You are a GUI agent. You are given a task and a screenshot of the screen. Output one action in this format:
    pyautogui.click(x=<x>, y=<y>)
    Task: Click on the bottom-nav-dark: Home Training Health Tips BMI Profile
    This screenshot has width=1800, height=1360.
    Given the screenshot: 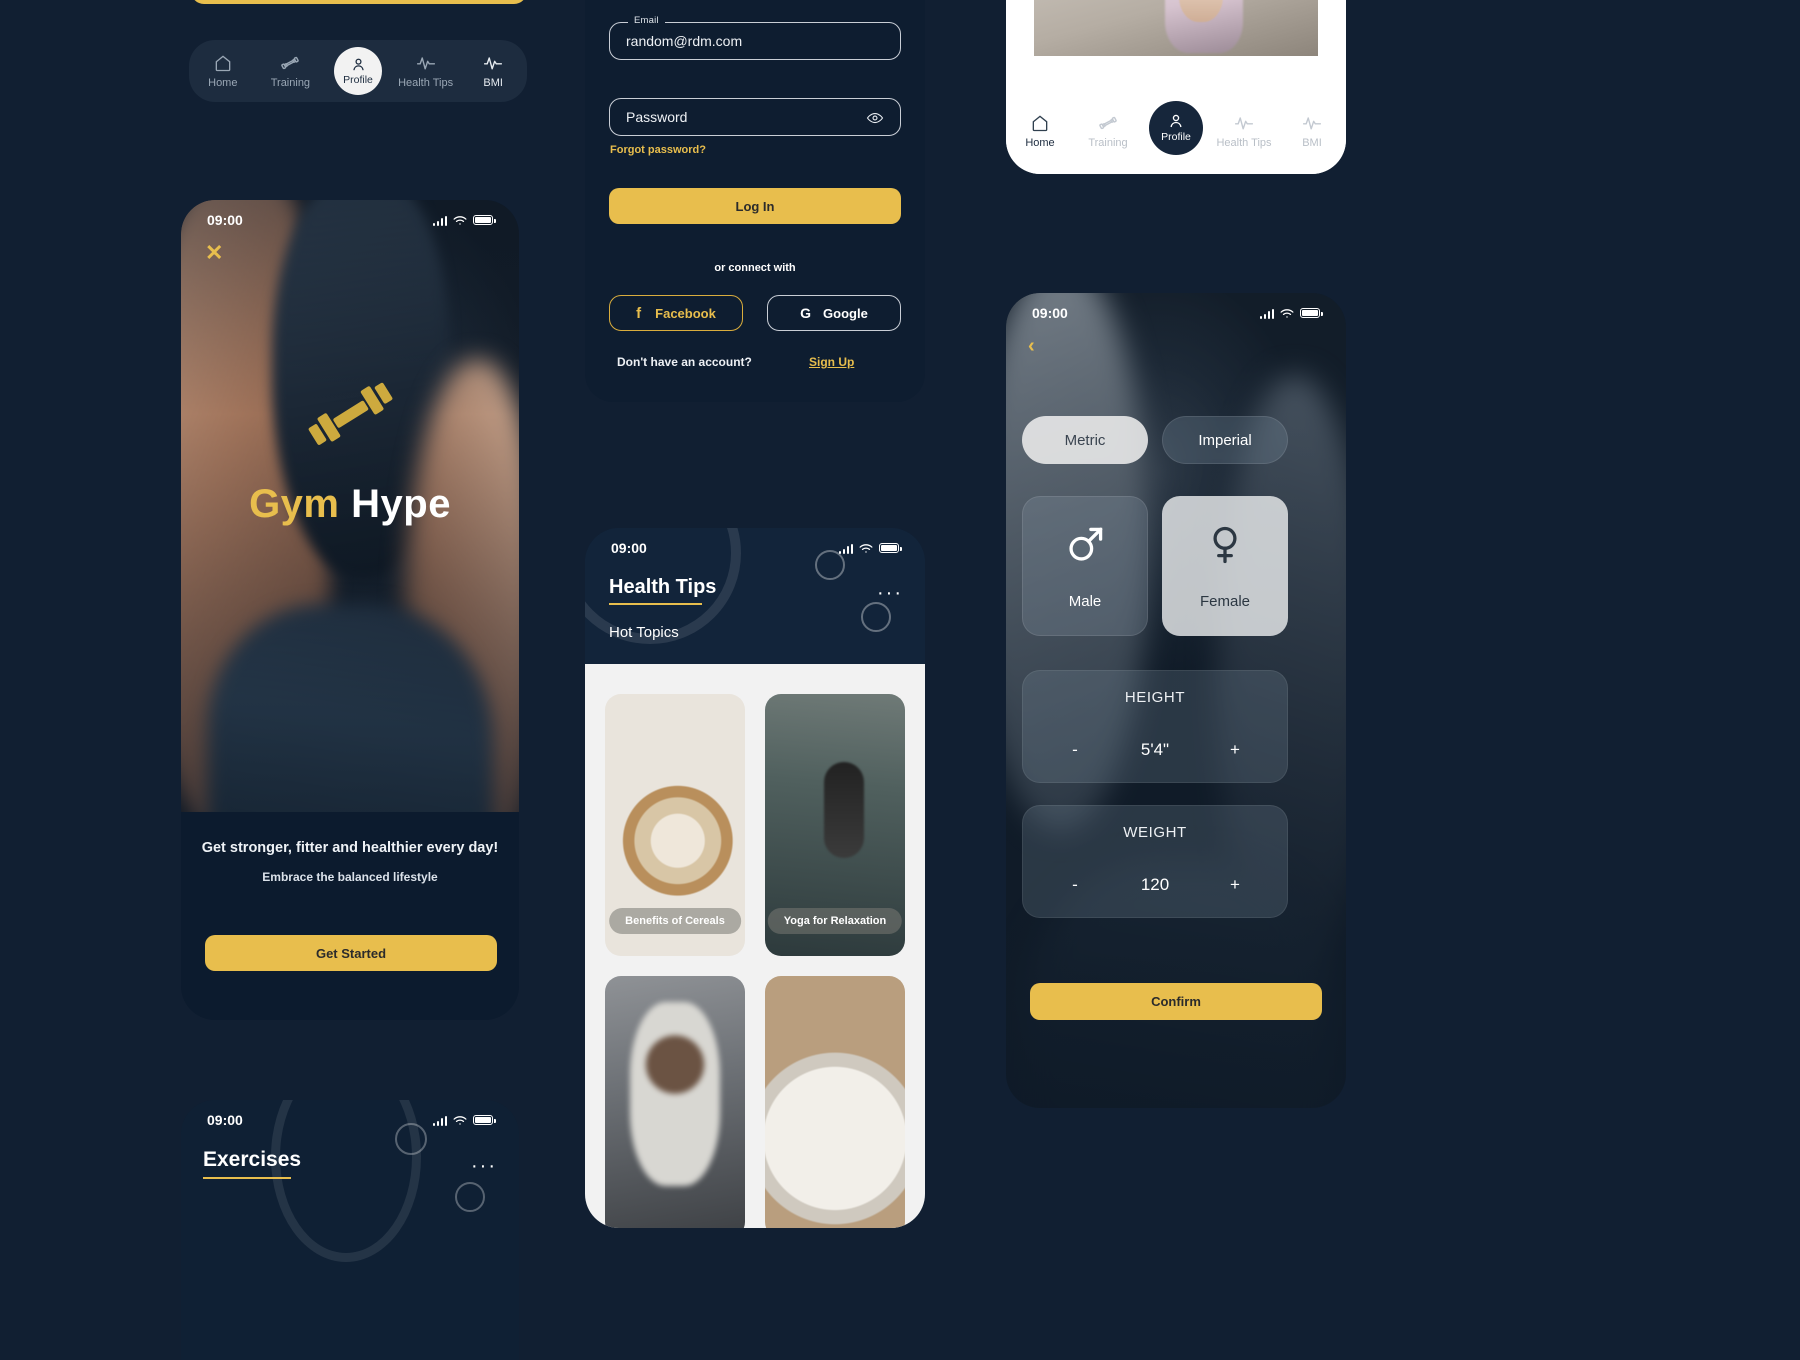 What is the action you would take?
    pyautogui.click(x=358, y=71)
    